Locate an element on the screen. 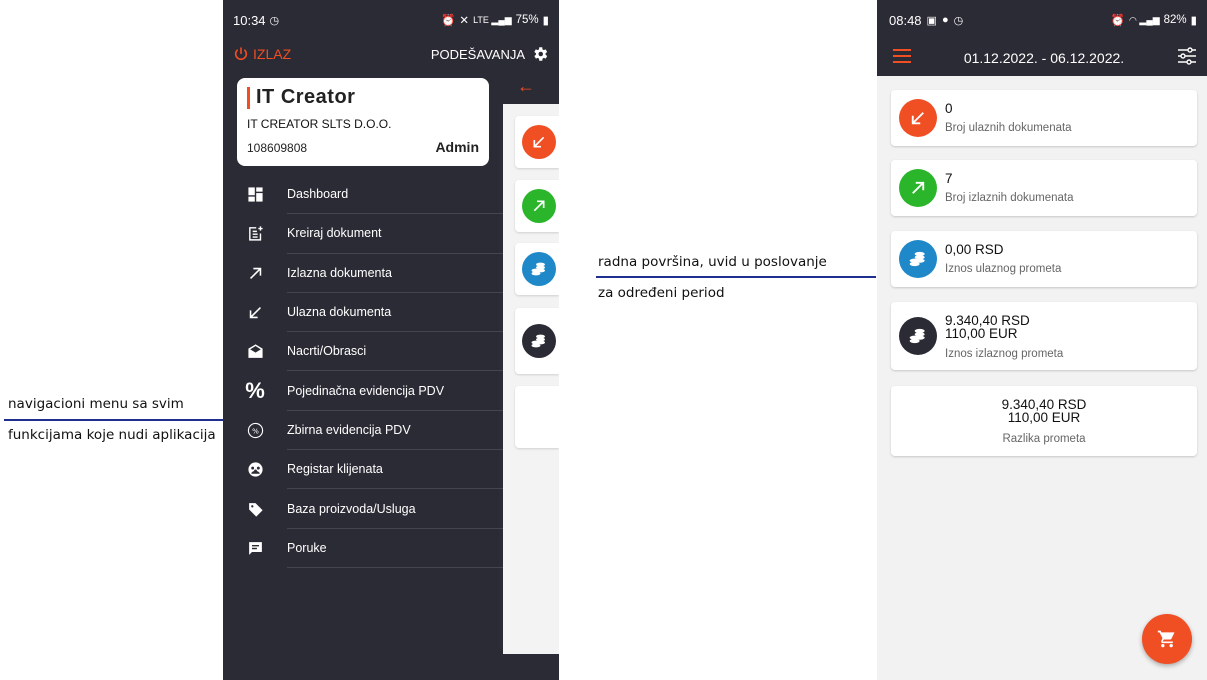 This screenshot has width=1207, height=680. app-topbar: 01.12.2022. - 06.12.2022. is located at coordinates (1042, 58).